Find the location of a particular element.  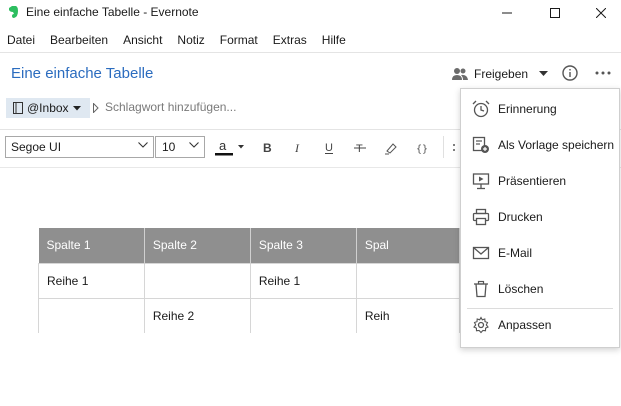

list-icon is located at coordinates (454, 147).